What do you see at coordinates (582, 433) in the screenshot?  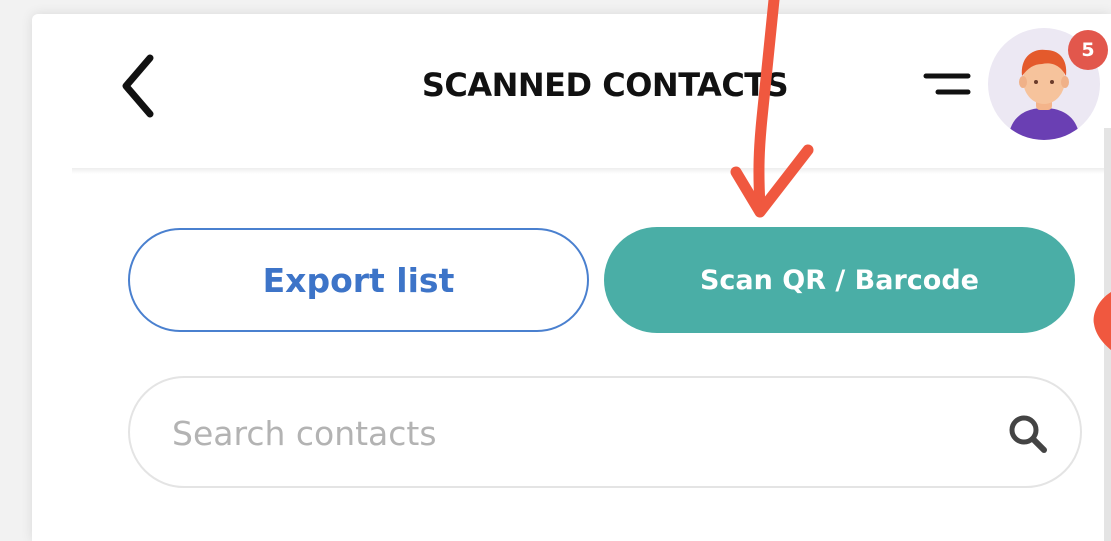 I see `search-input` at bounding box center [582, 433].